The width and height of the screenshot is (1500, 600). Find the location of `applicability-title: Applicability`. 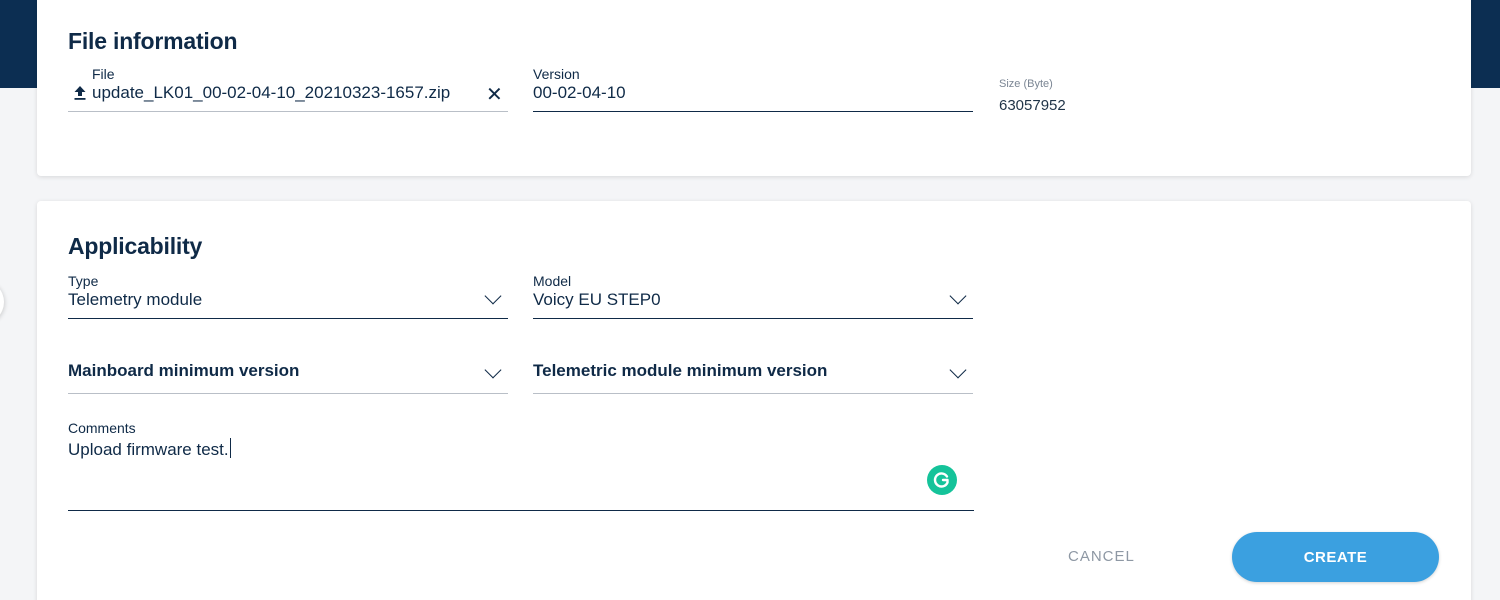

applicability-title: Applicability is located at coordinates (135, 246).